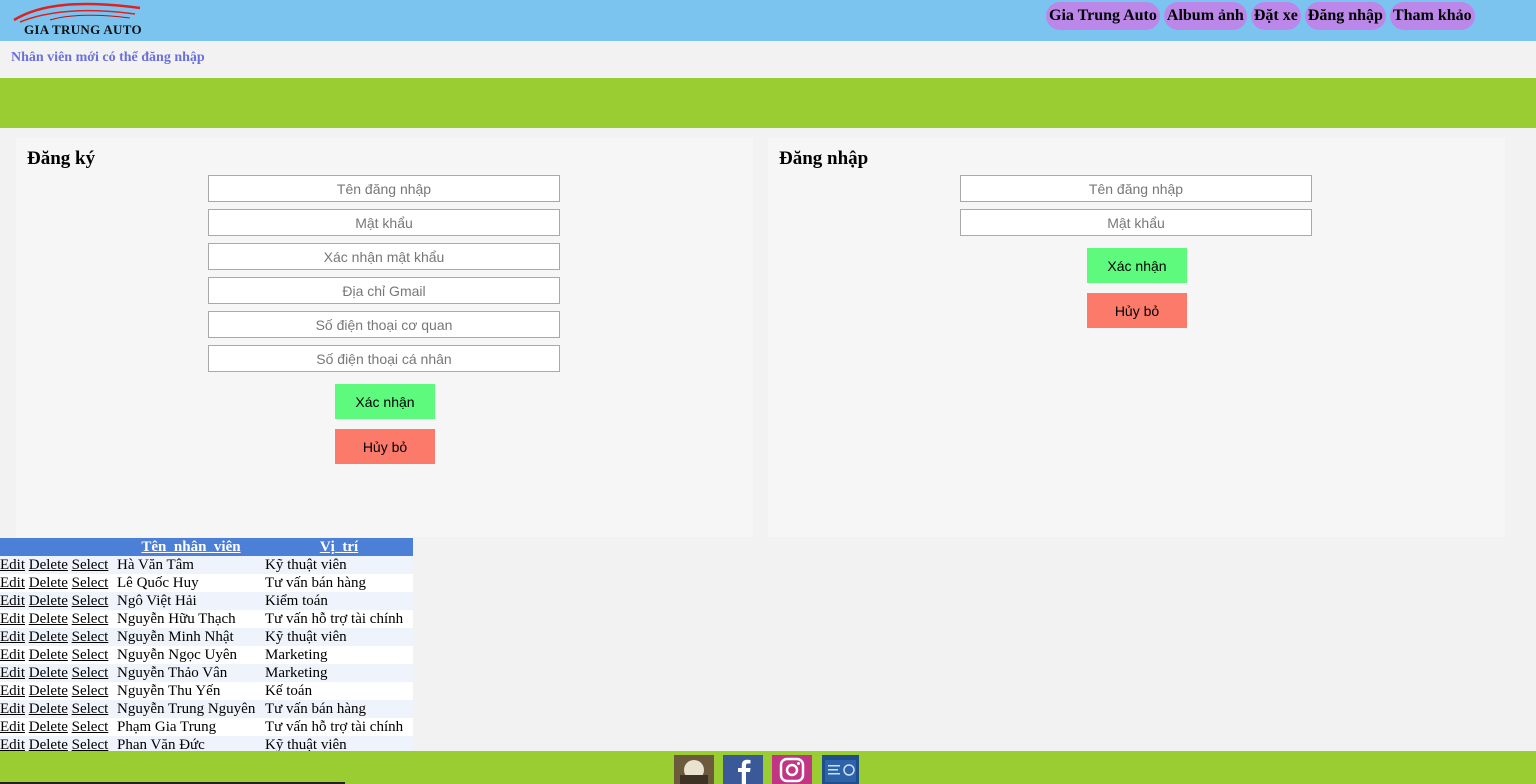 The width and height of the screenshot is (1536, 784). Describe the element at coordinates (384, 256) in the screenshot. I see `register-confirm-password-field` at that location.